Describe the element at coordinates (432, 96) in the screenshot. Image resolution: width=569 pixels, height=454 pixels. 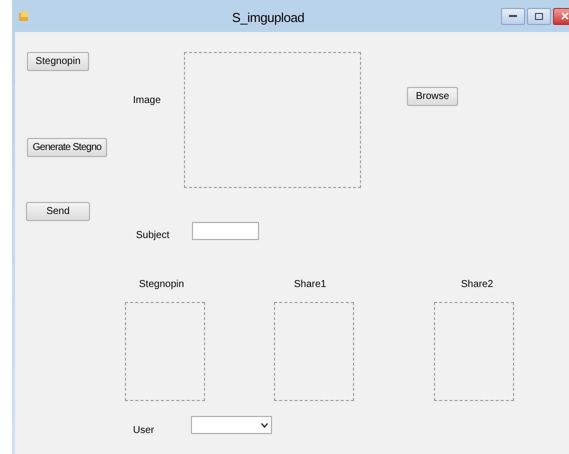
I see `form-button: Browse` at that location.